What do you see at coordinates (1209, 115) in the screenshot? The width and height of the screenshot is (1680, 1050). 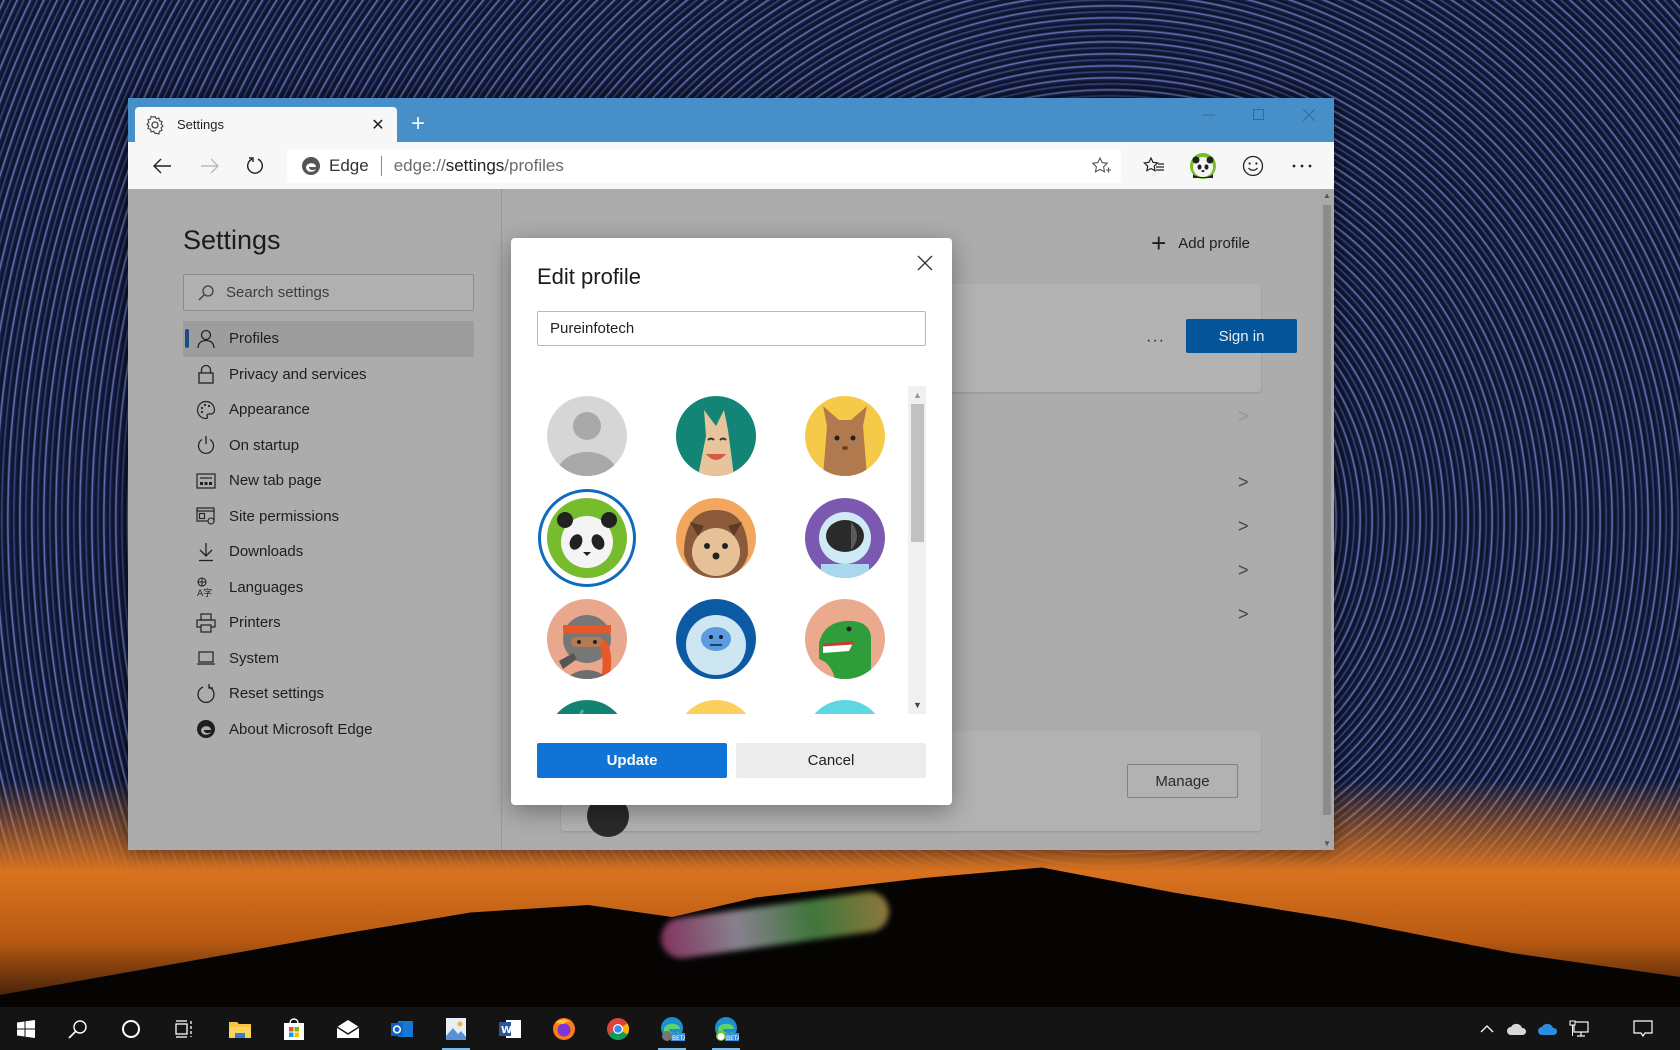 I see `minimize-button` at bounding box center [1209, 115].